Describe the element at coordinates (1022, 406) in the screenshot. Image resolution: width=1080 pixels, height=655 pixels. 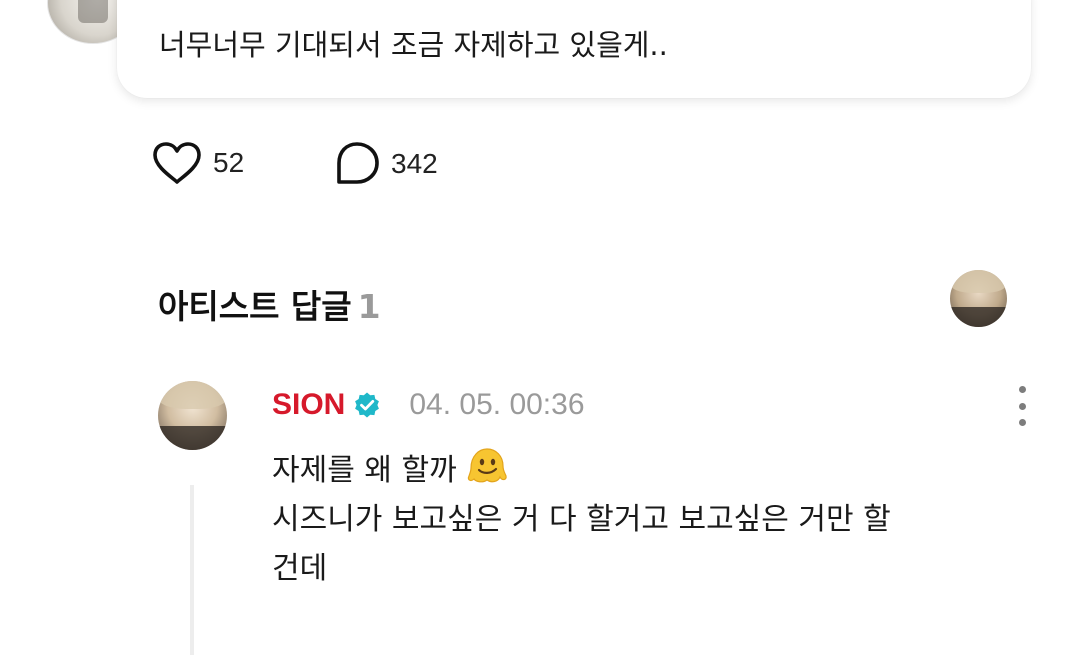
I see `more-vertical-icon` at that location.